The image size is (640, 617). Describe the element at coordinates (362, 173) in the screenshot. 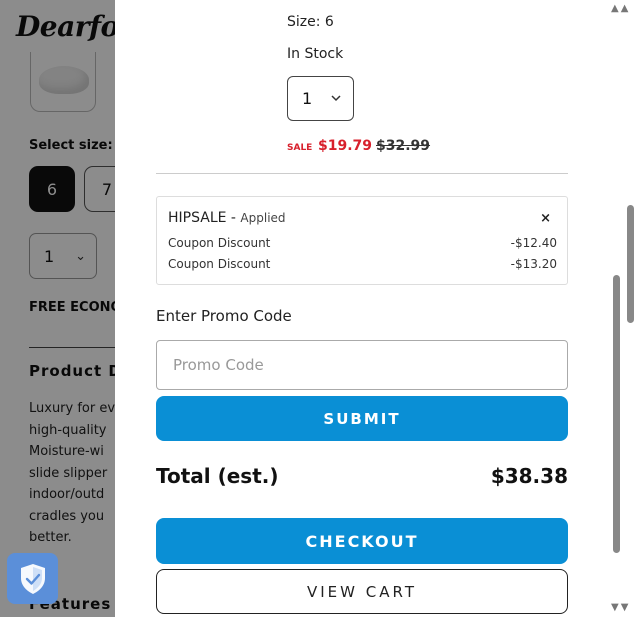

I see `divider` at that location.